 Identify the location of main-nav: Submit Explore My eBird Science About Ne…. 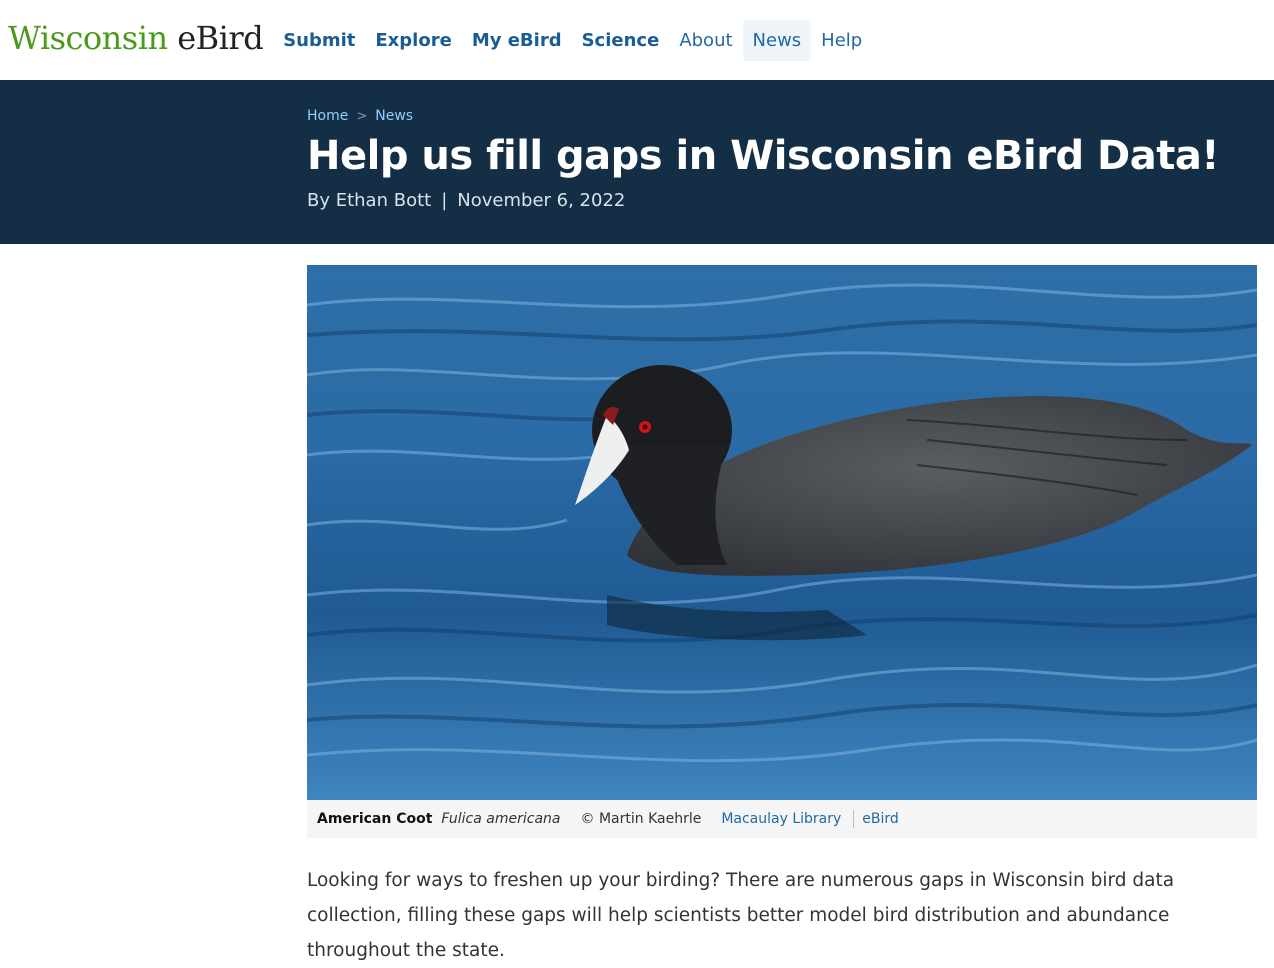
(572, 40).